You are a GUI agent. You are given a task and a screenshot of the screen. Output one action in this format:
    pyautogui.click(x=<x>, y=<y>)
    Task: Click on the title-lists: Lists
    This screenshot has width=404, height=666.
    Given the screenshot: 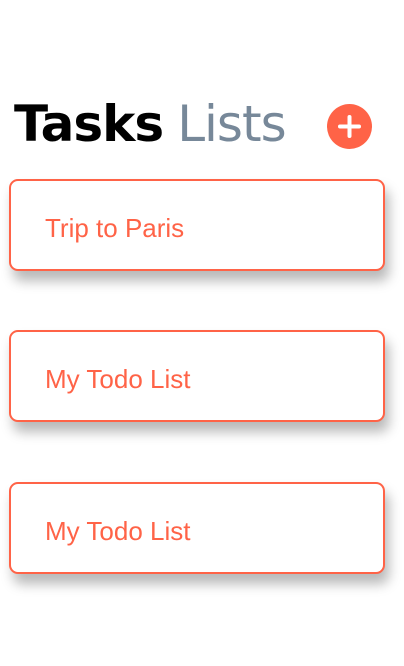 What is the action you would take?
    pyautogui.click(x=231, y=124)
    